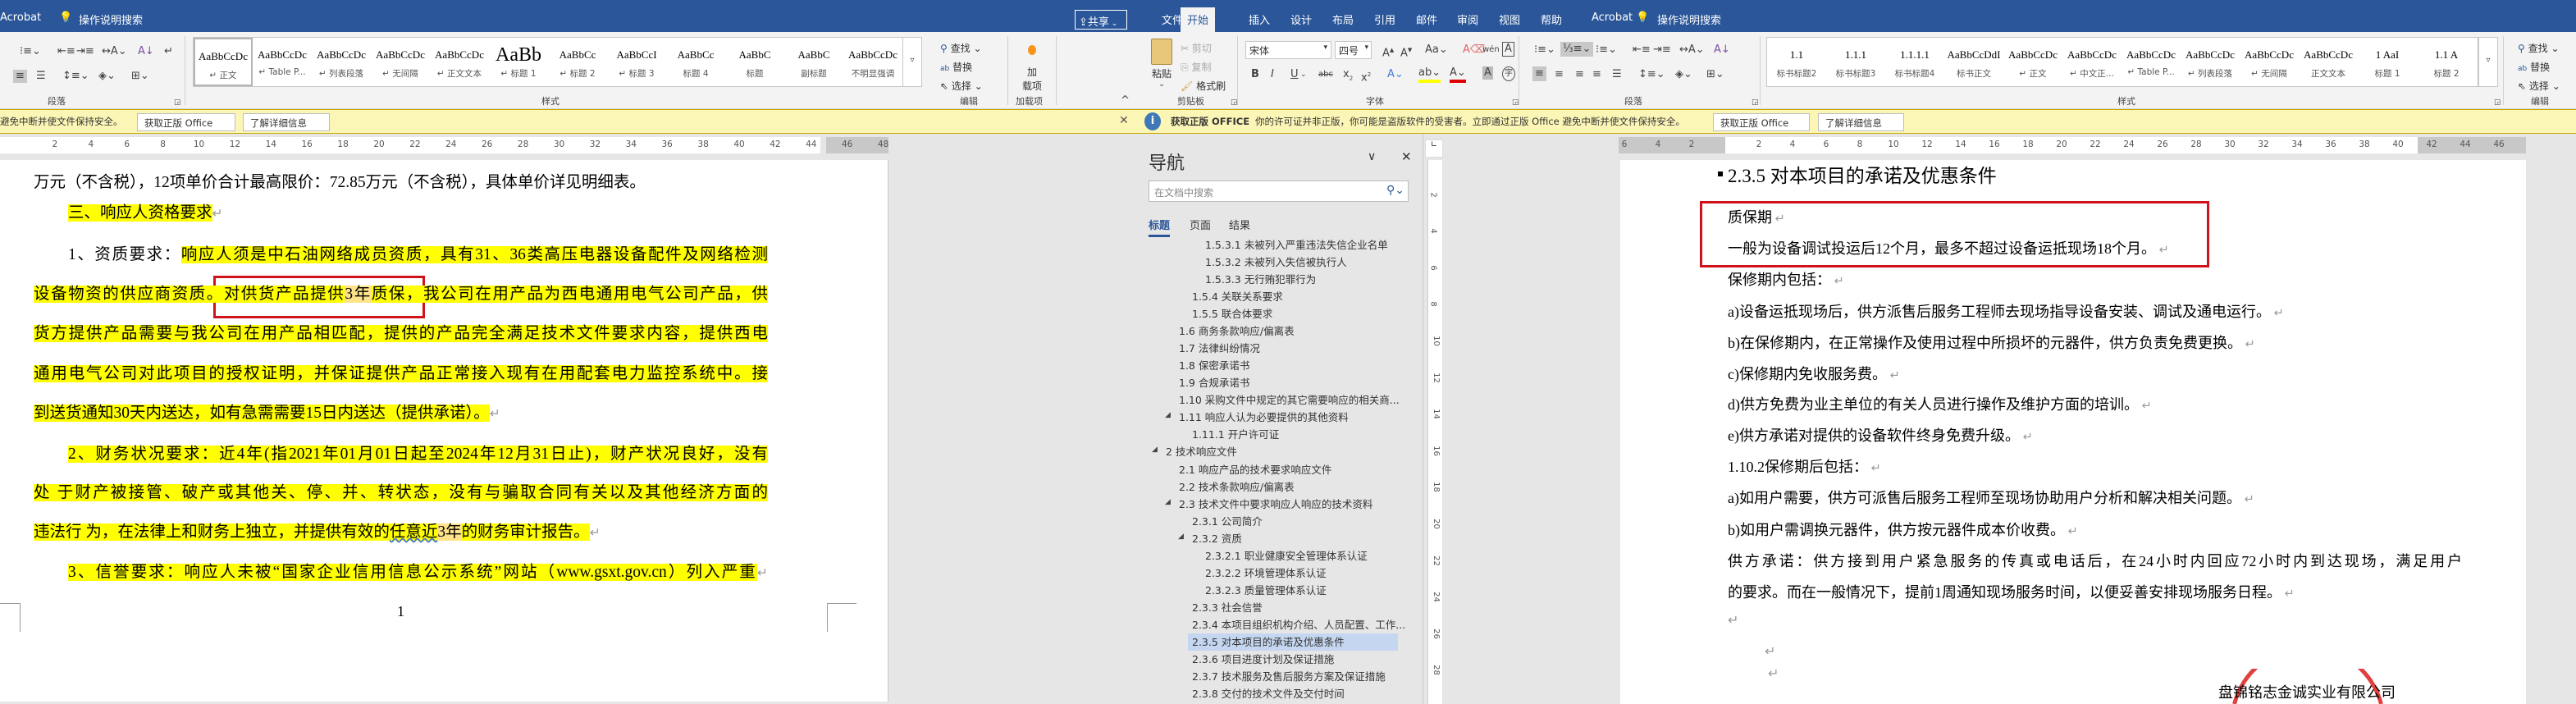 The image size is (2576, 704). Describe the element at coordinates (1597, 74) in the screenshot. I see `justify-icon: ≡` at that location.